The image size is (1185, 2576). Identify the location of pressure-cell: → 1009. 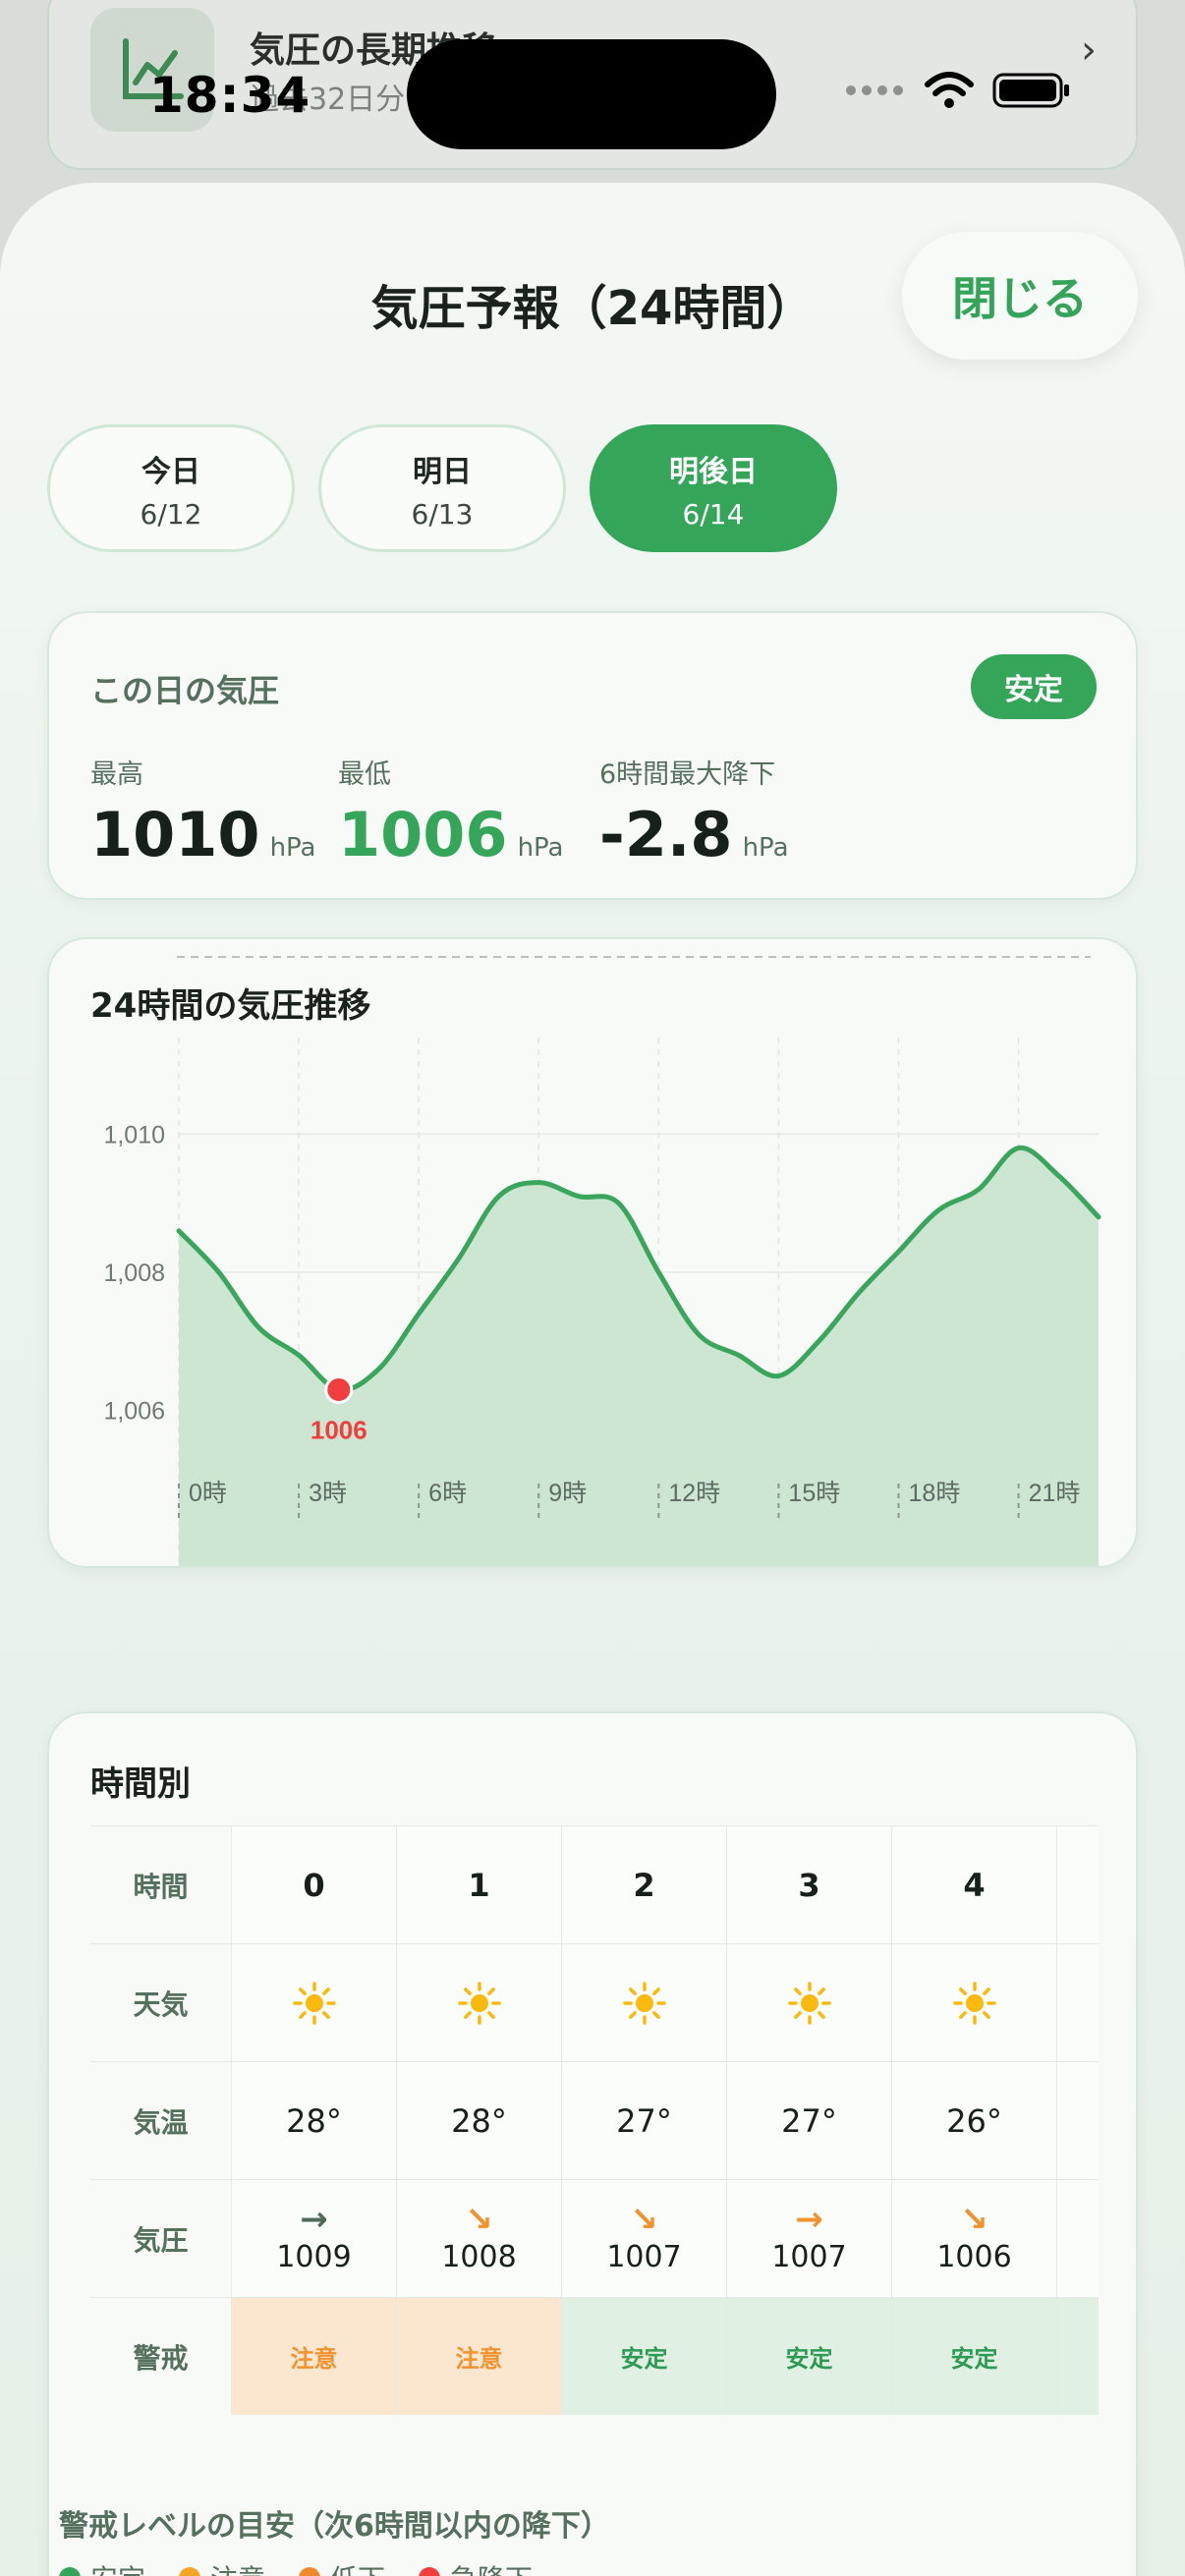
(315, 2238).